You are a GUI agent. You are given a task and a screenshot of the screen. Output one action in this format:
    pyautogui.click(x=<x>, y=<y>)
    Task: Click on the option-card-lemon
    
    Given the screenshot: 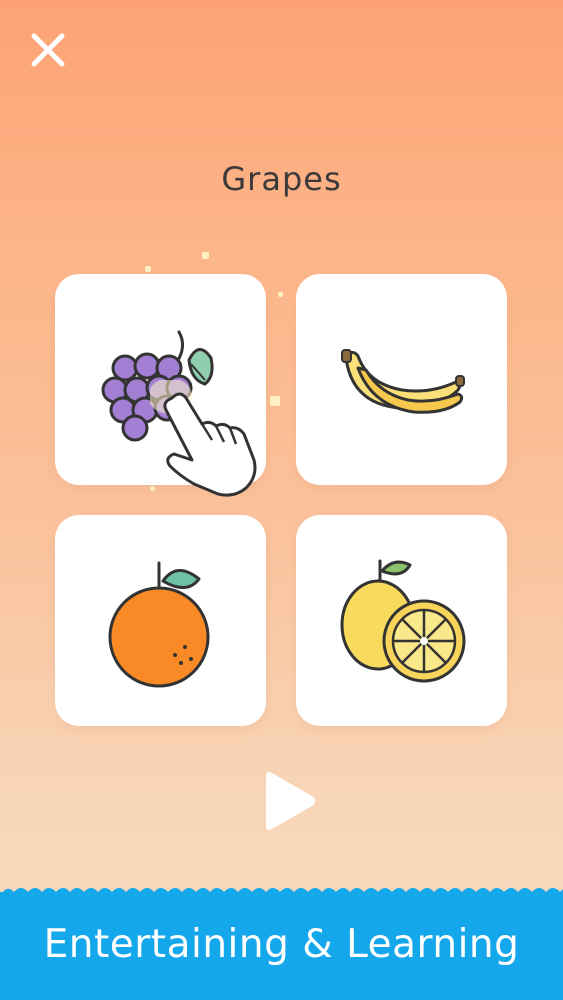 What is the action you would take?
    pyautogui.click(x=401, y=620)
    